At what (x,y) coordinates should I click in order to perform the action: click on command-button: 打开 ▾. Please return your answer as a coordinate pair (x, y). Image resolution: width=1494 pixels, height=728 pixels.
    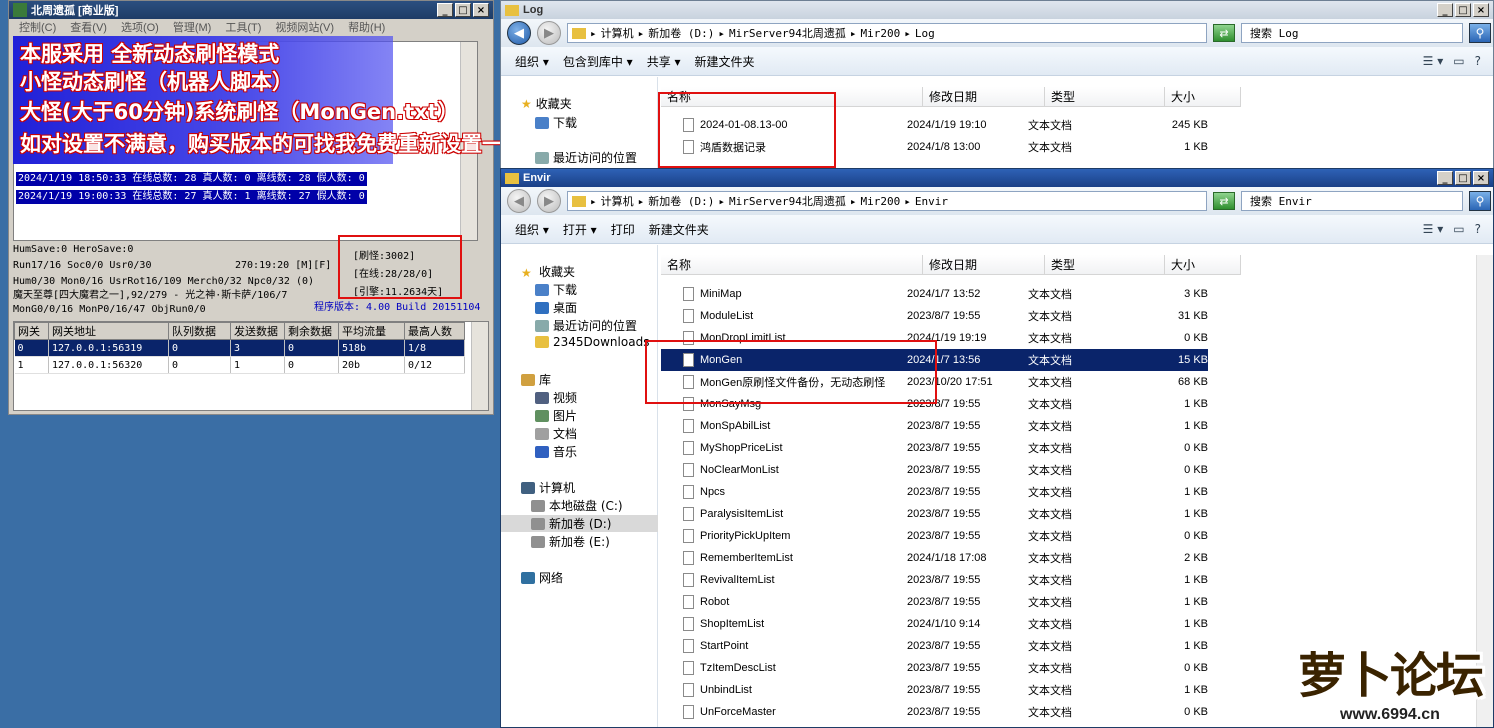
    Looking at the image, I should click on (580, 229).